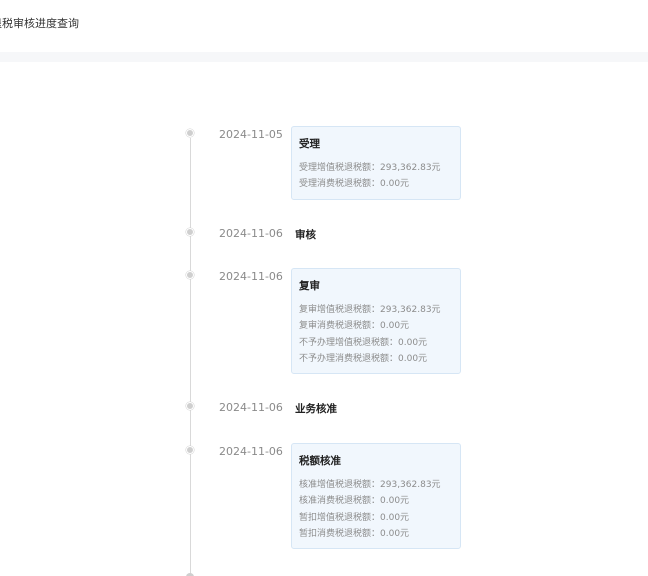 The height and width of the screenshot is (576, 648). I want to click on line-label: 核准增值税退税额：, so click(340, 485).